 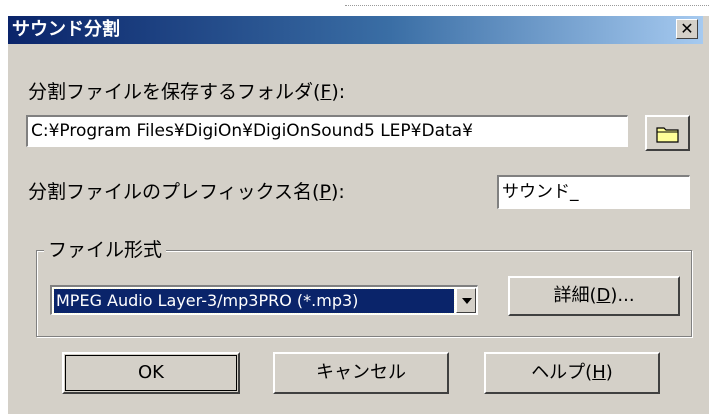 I want to click on prefix-input: サウンド_, so click(x=593, y=192).